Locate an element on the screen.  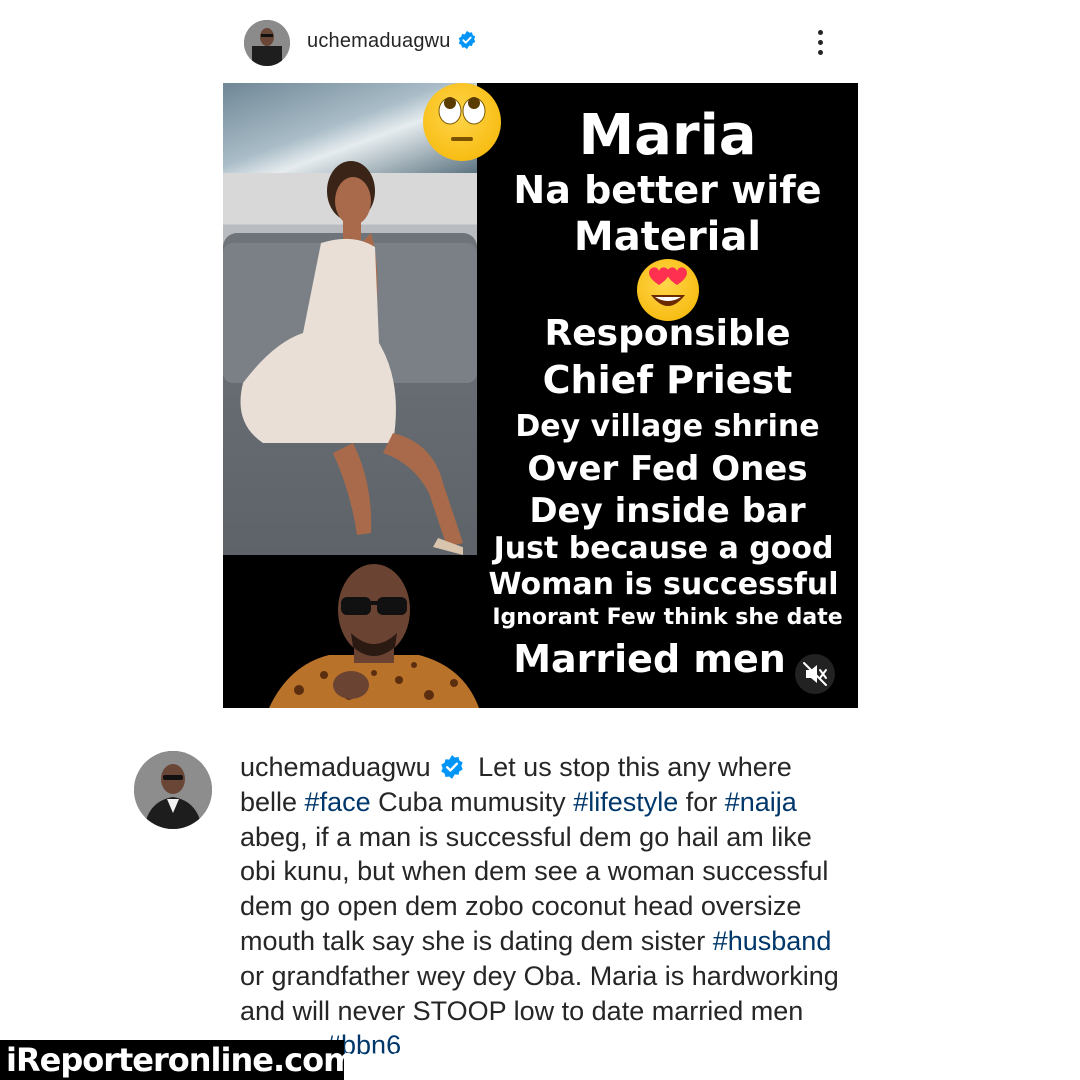
hashtag-link: #naija is located at coordinates (761, 802).